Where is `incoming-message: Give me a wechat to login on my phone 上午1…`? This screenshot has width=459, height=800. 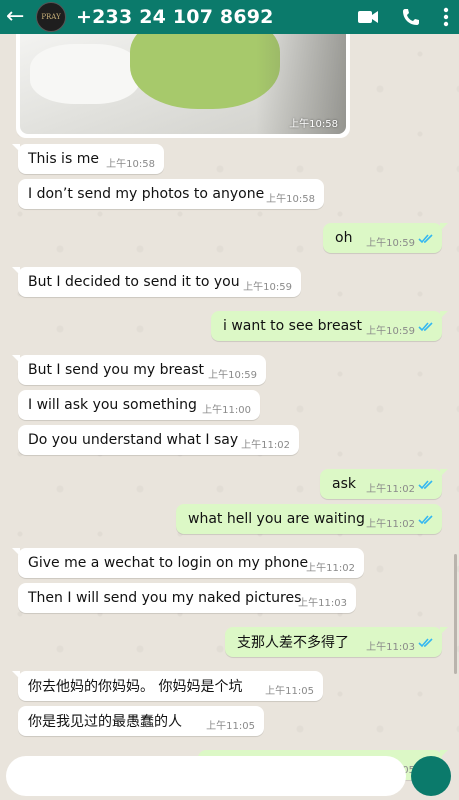 incoming-message: Give me a wechat to login on my phone 上午1… is located at coordinates (188, 563).